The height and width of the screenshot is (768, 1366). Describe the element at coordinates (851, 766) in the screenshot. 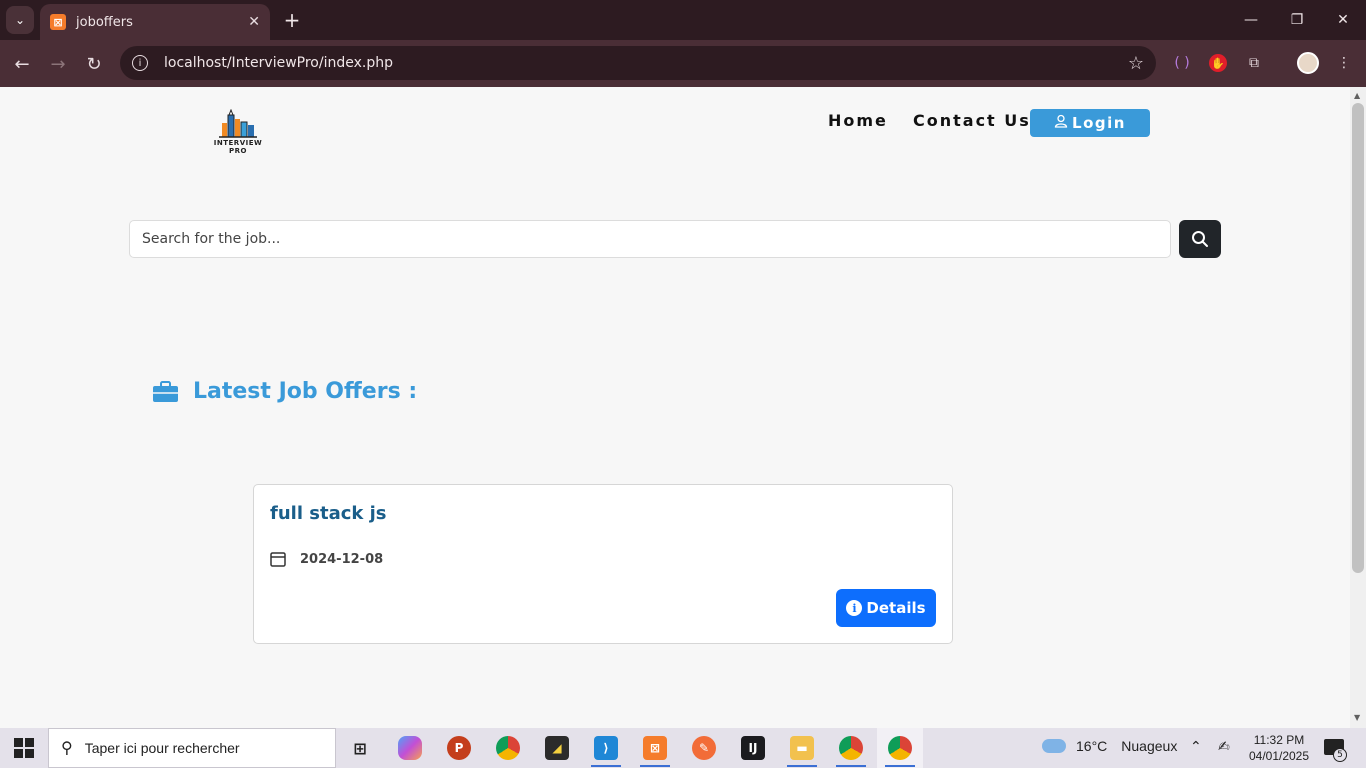

I see `chrome-running-indicator` at that location.